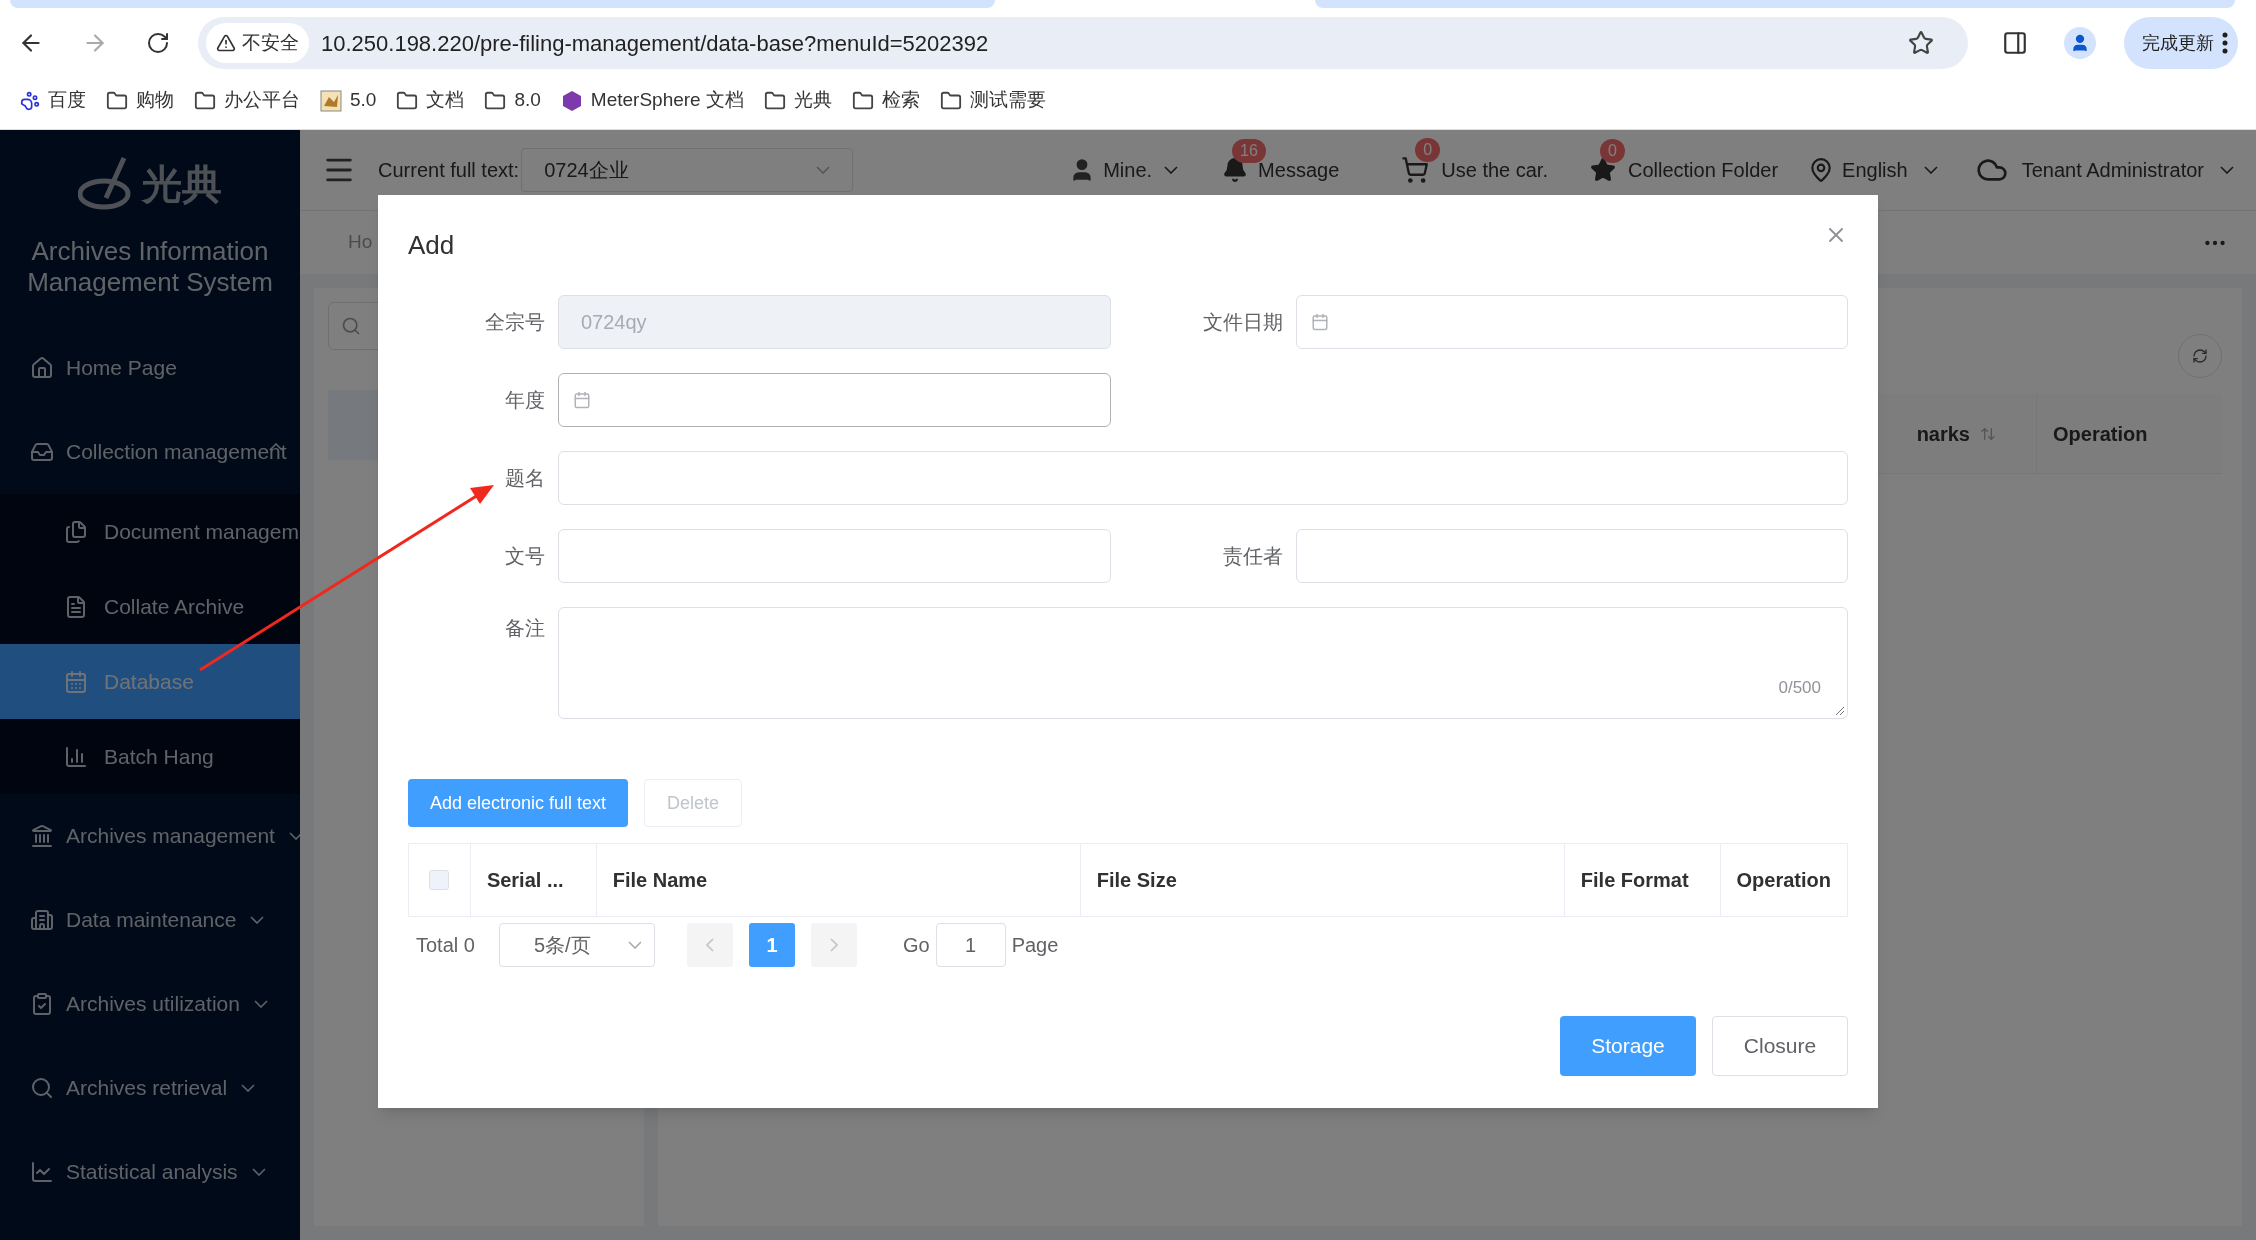  Describe the element at coordinates (182, 184) in the screenshot. I see `logo-text: 光典` at that location.